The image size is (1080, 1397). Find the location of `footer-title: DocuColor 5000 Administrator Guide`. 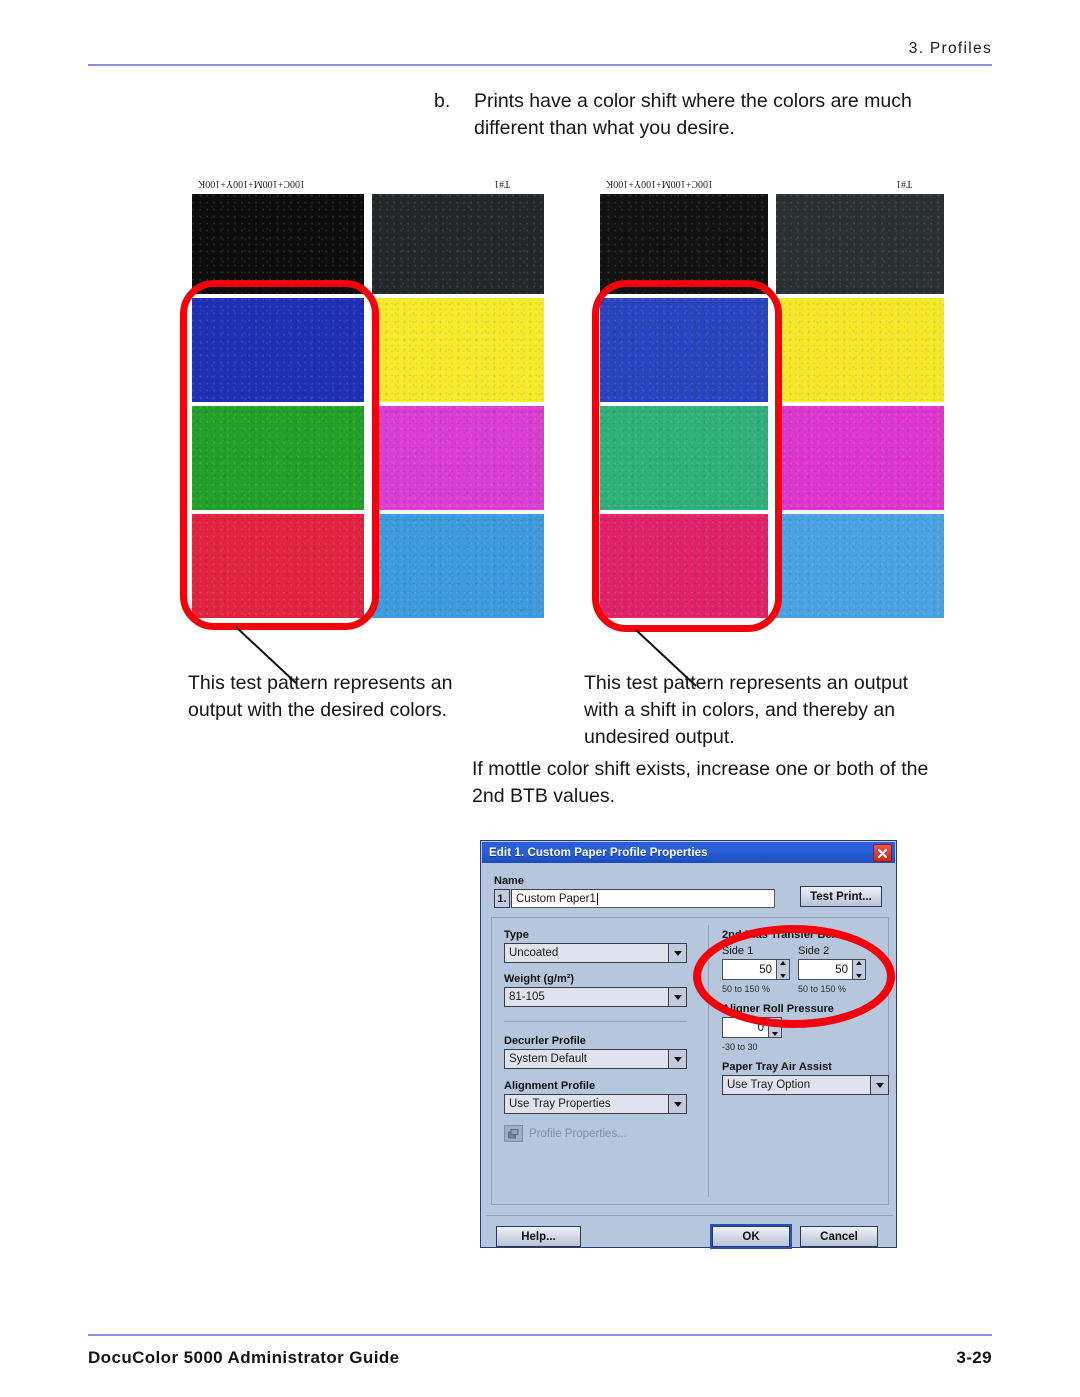

footer-title: DocuColor 5000 Administrator Guide is located at coordinates (244, 1357).